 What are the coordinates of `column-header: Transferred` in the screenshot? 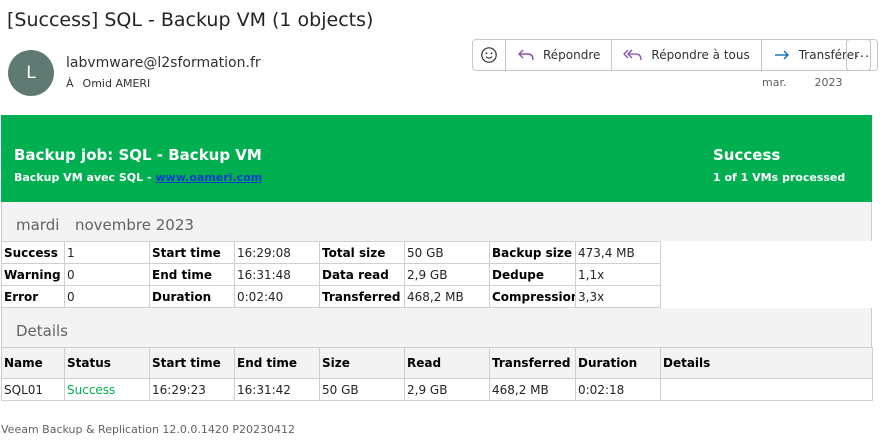 It's located at (532, 363).